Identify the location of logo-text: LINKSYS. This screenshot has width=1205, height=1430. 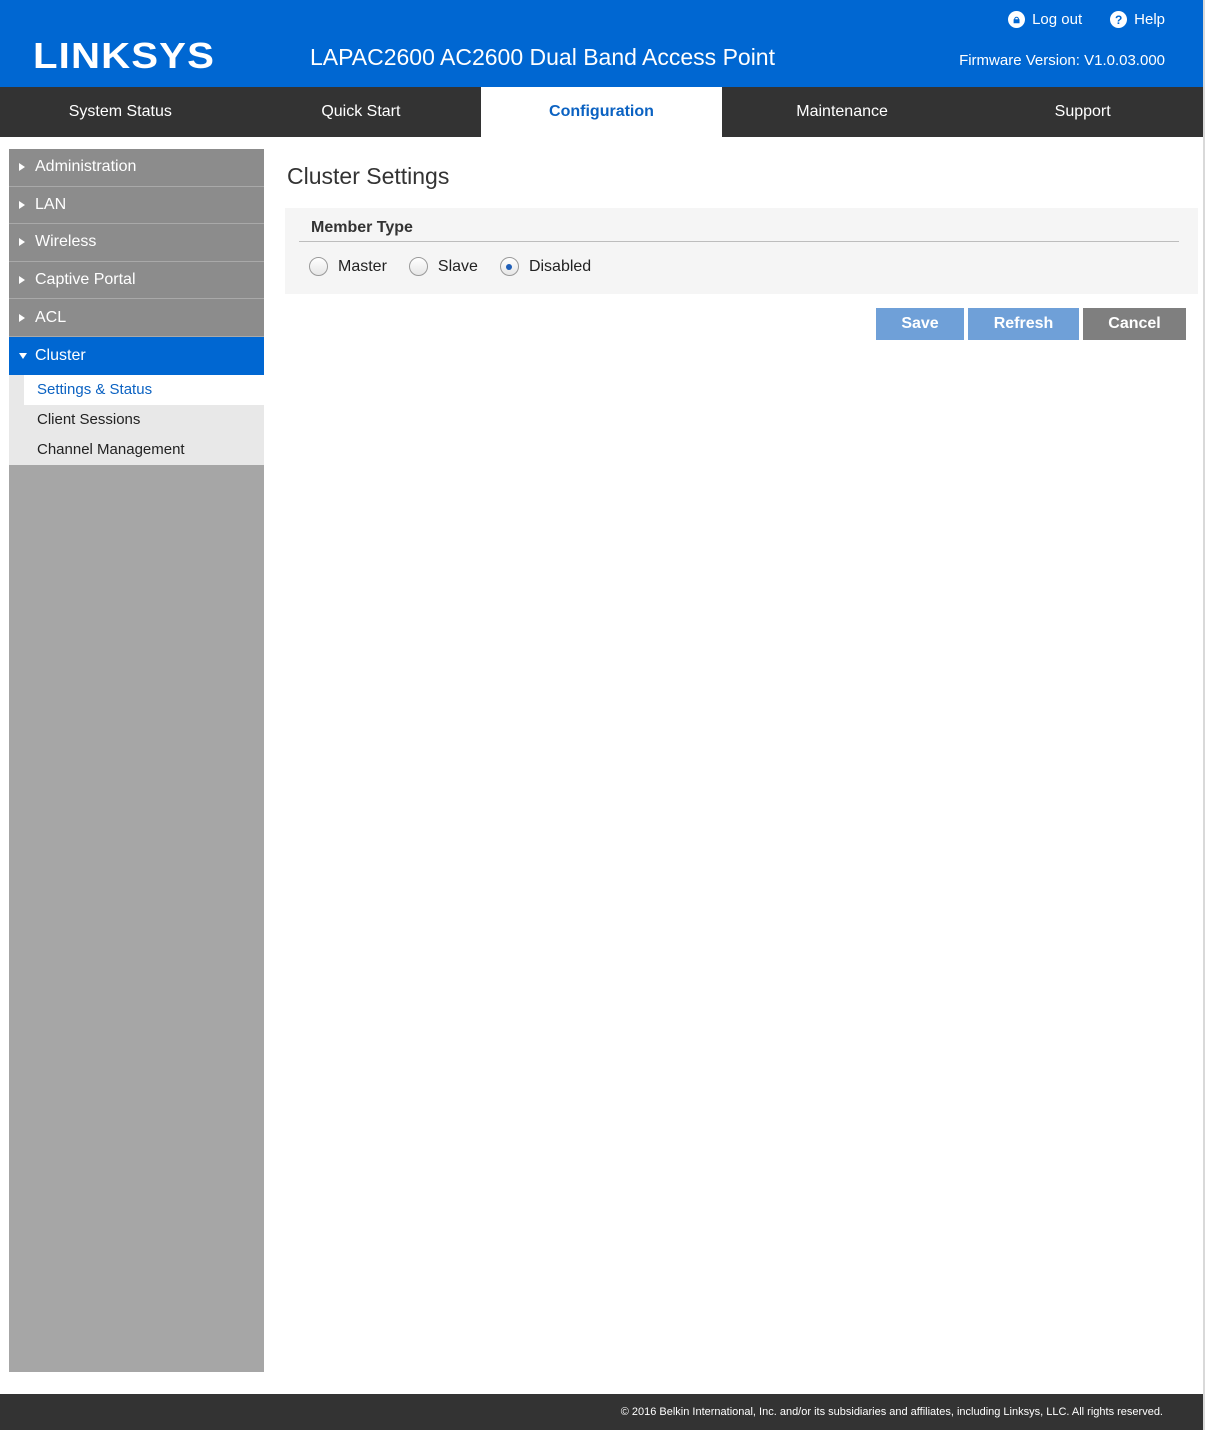
(124, 55).